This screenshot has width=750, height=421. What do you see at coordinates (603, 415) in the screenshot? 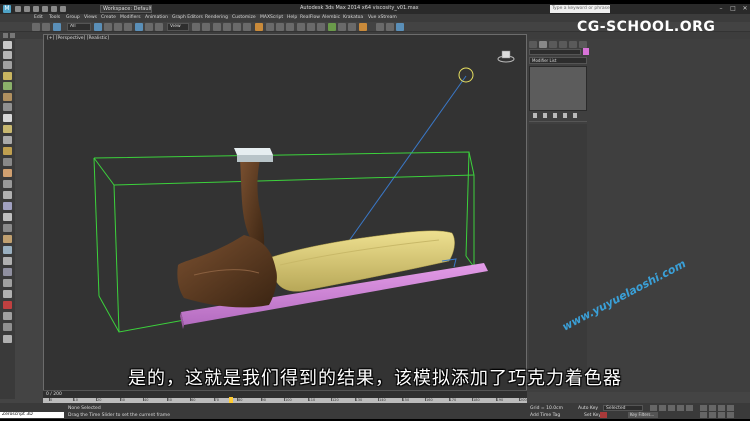
I see `set-key-button` at bounding box center [603, 415].